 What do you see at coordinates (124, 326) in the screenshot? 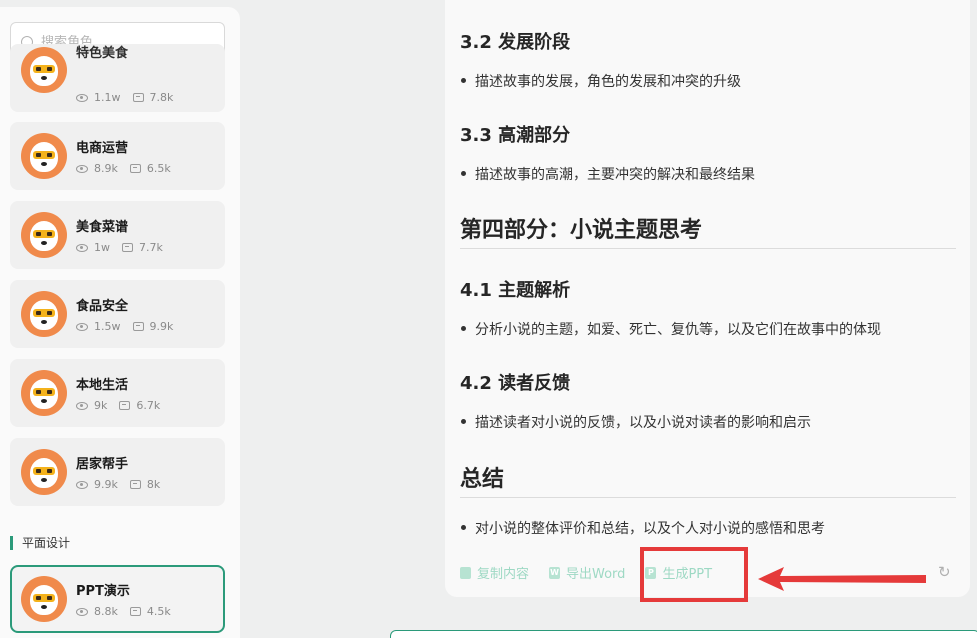
I see `role-card-stats: 1.5w 9.9k` at bounding box center [124, 326].